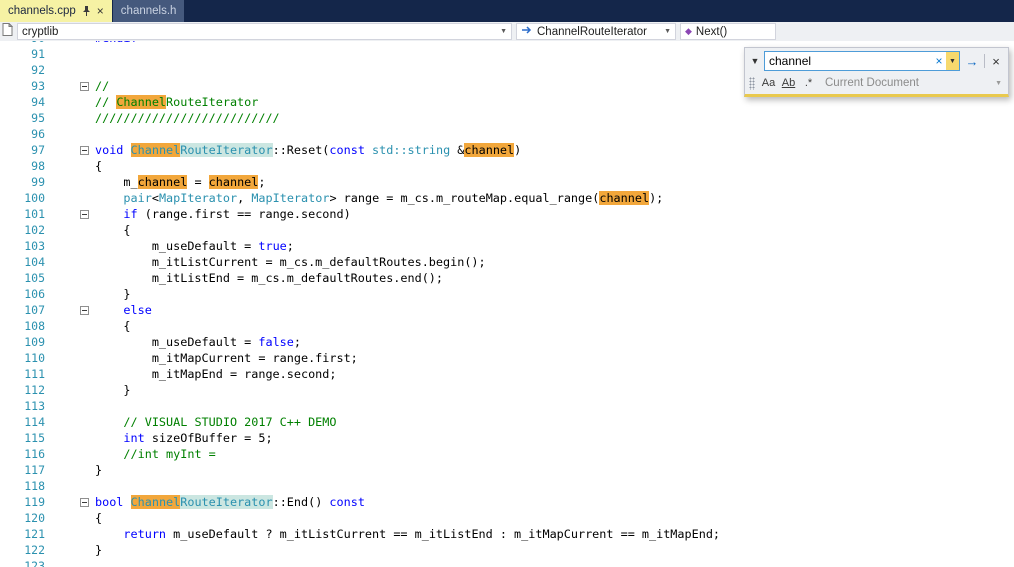 The width and height of the screenshot is (1014, 567). What do you see at coordinates (148, 11) in the screenshot?
I see `tab-channels-h: channels.h` at bounding box center [148, 11].